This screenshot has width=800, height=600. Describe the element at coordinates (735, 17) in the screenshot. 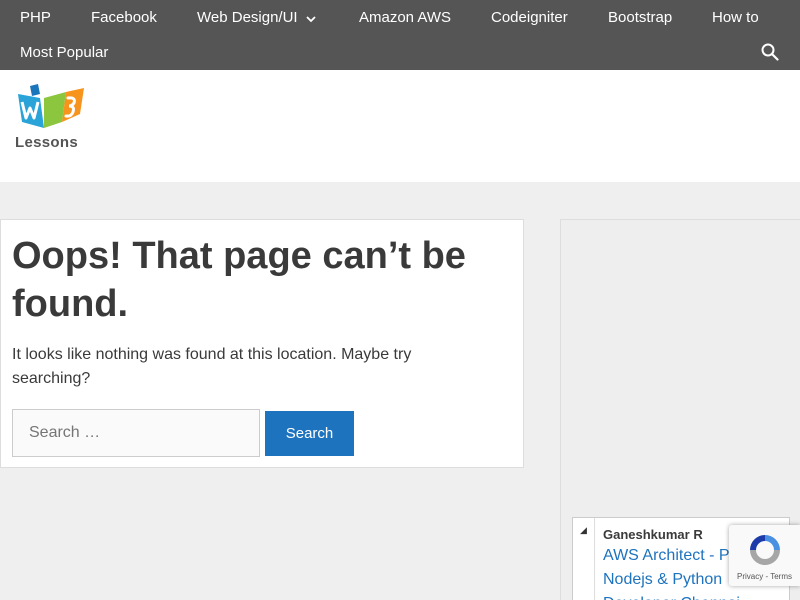

I see `nav-item-how-to: How to` at that location.